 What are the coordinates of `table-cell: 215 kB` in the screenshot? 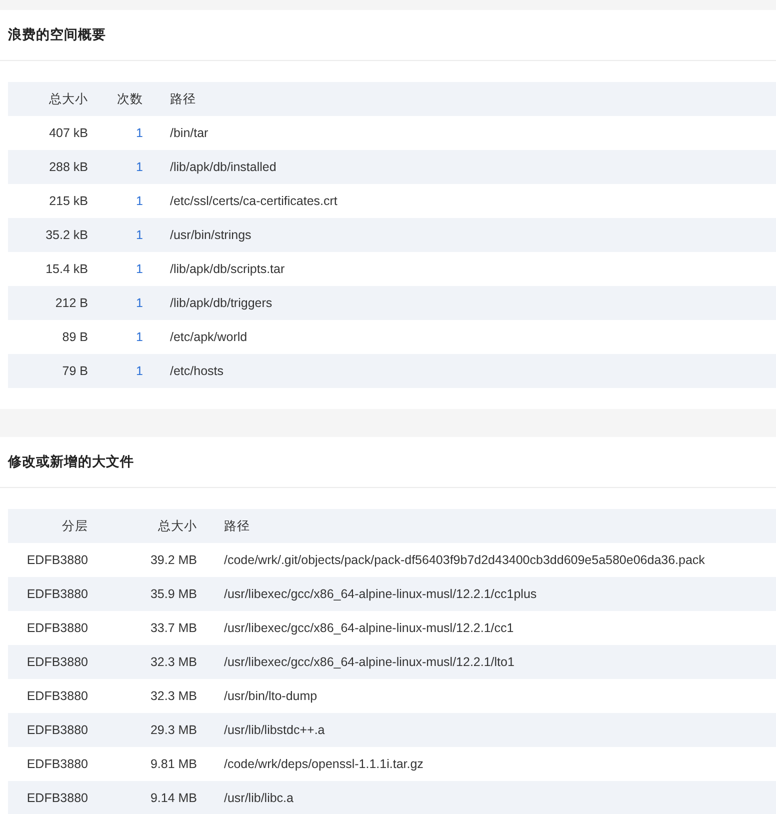 It's located at (48, 201).